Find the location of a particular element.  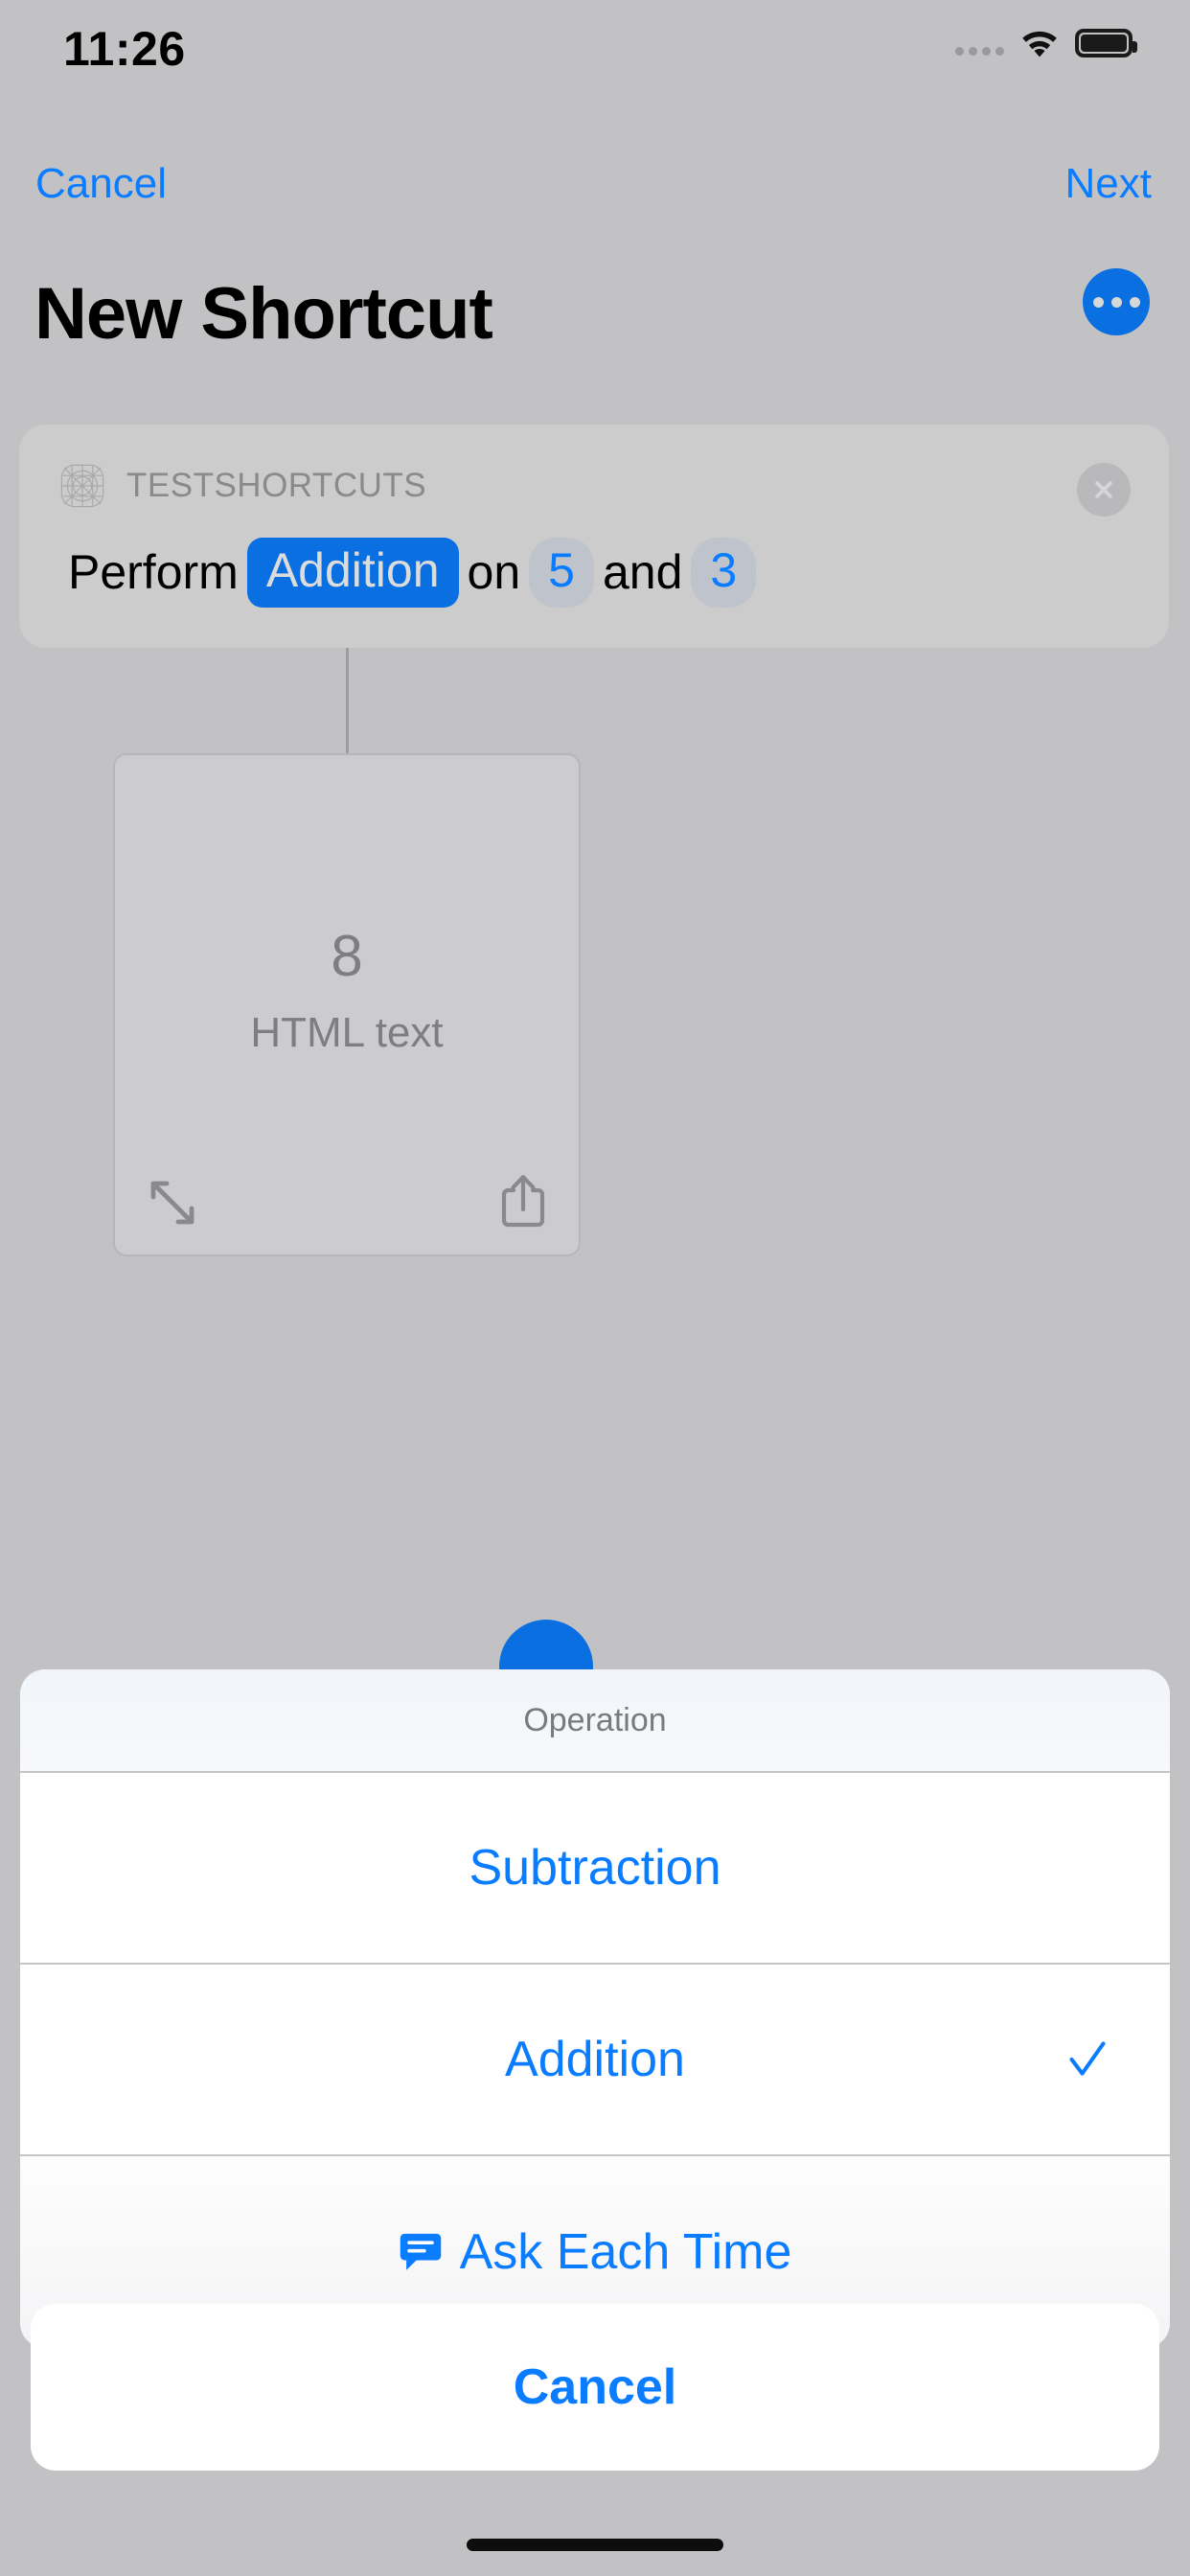

sentence-prefix: Perform is located at coordinates (154, 572).